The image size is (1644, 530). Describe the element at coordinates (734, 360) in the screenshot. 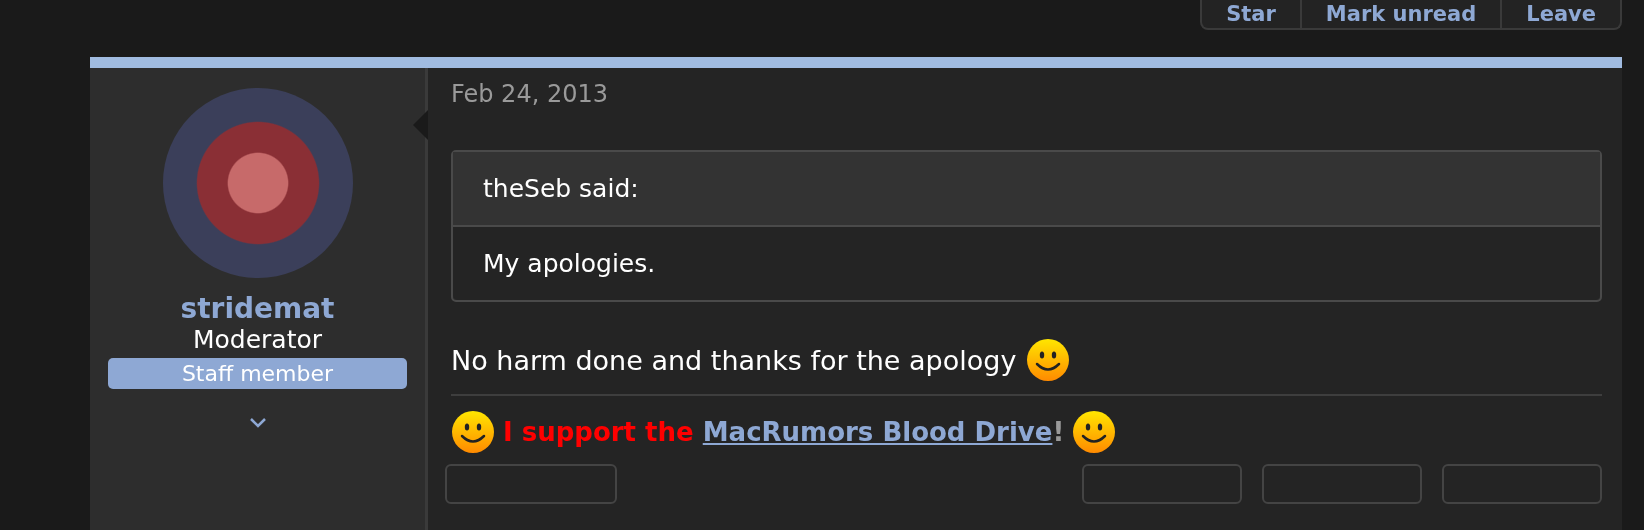

I see `message-text: No harm done and thanks for the apology` at that location.